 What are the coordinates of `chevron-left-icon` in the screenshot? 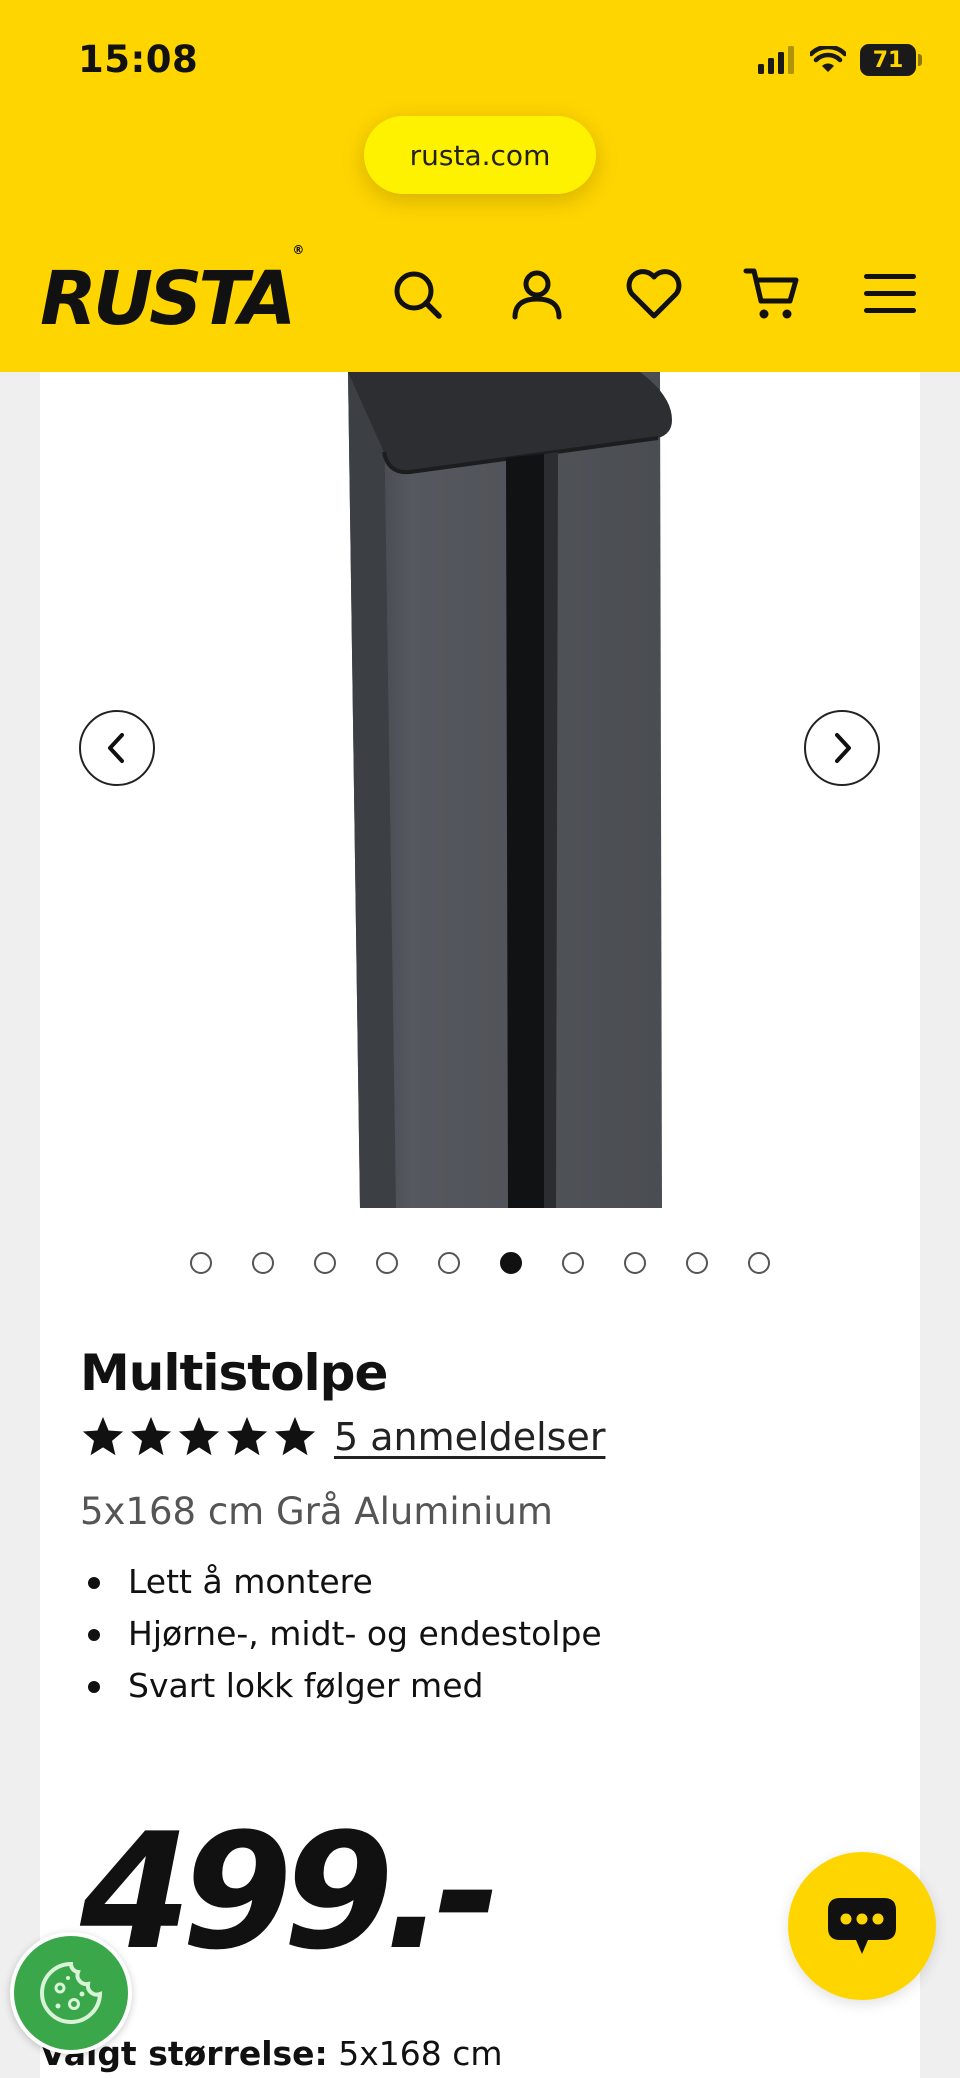 It's located at (116, 748).